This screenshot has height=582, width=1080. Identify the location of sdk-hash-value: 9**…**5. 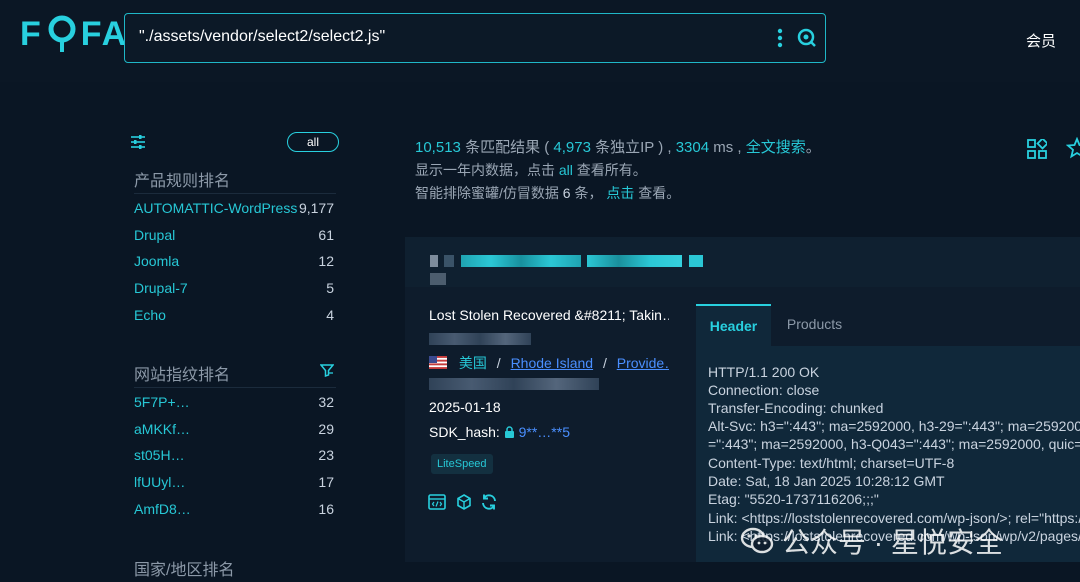
(544, 432).